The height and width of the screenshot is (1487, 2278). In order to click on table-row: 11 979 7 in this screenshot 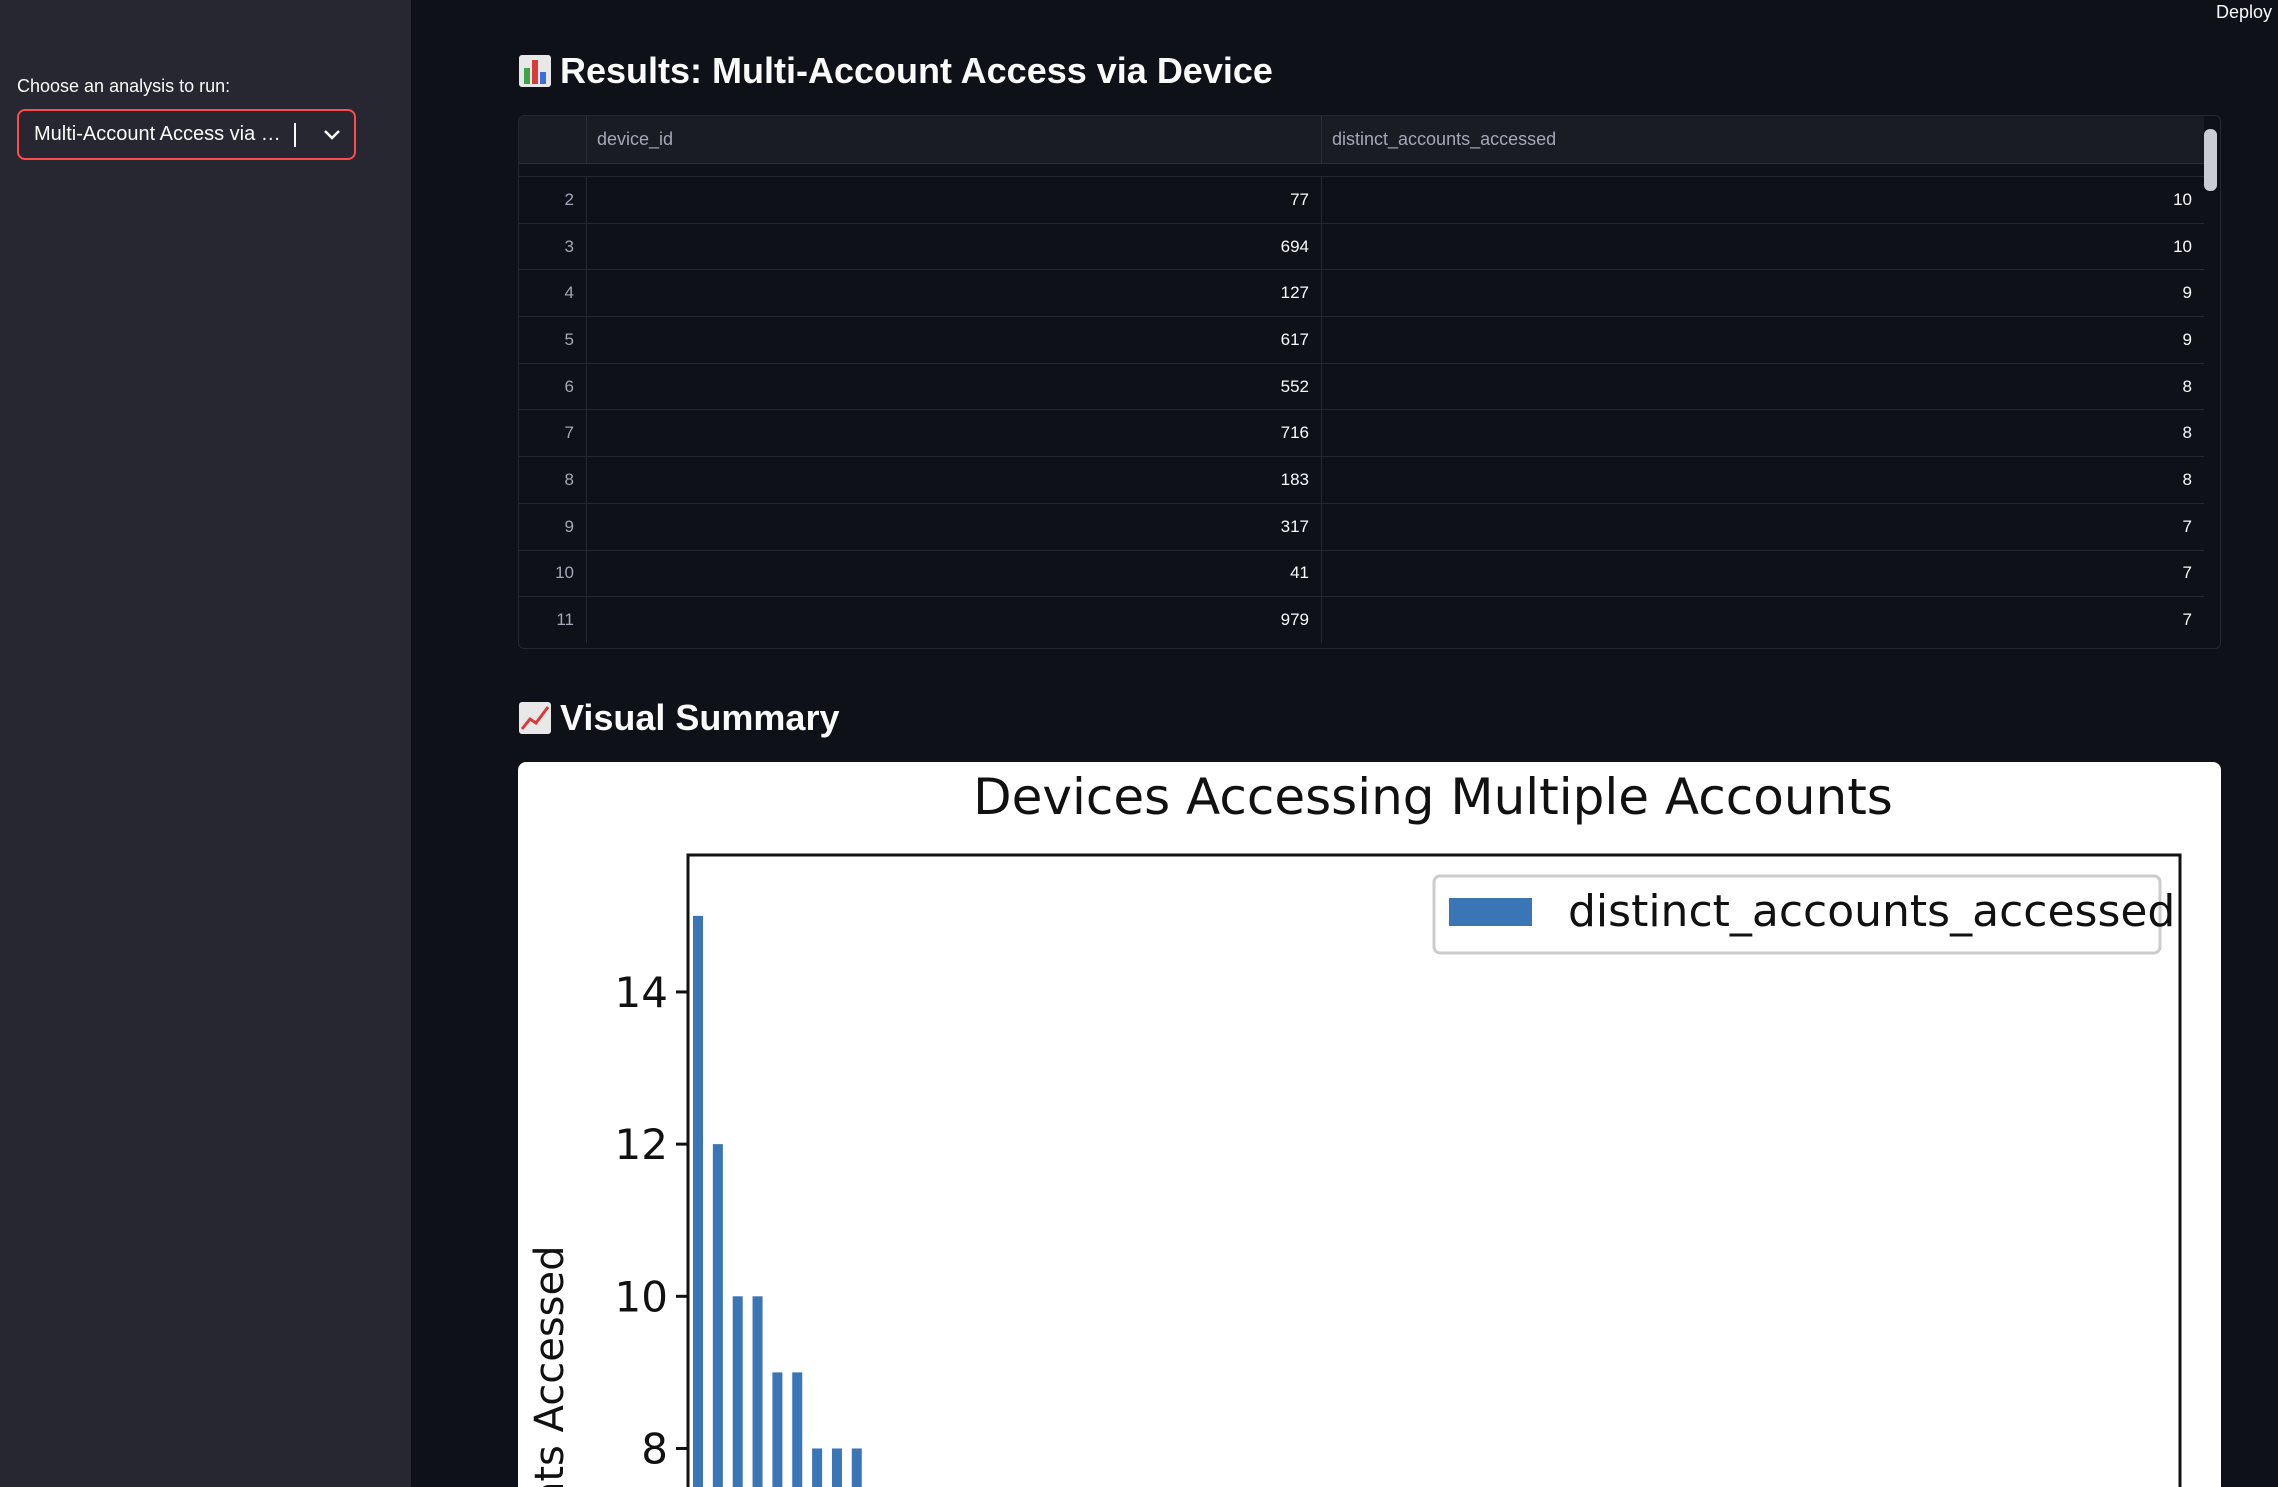, I will do `click(1361, 619)`.